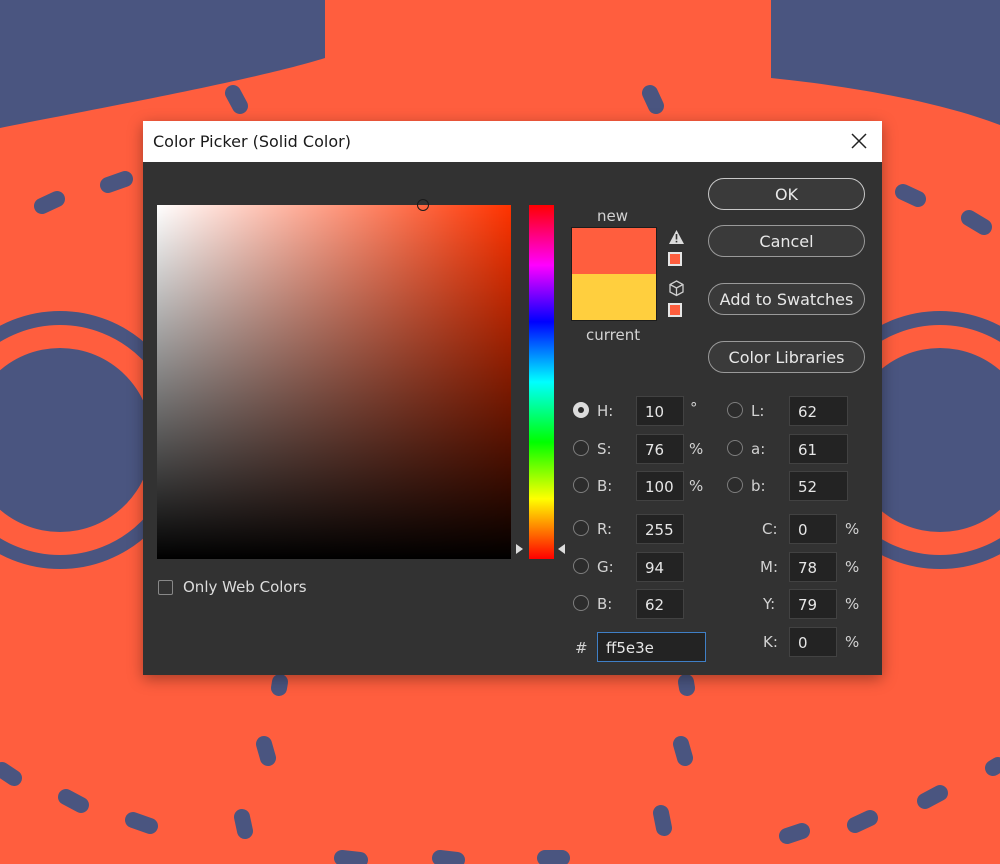  Describe the element at coordinates (786, 357) in the screenshot. I see `color-libraries-button: Color Libraries` at that location.